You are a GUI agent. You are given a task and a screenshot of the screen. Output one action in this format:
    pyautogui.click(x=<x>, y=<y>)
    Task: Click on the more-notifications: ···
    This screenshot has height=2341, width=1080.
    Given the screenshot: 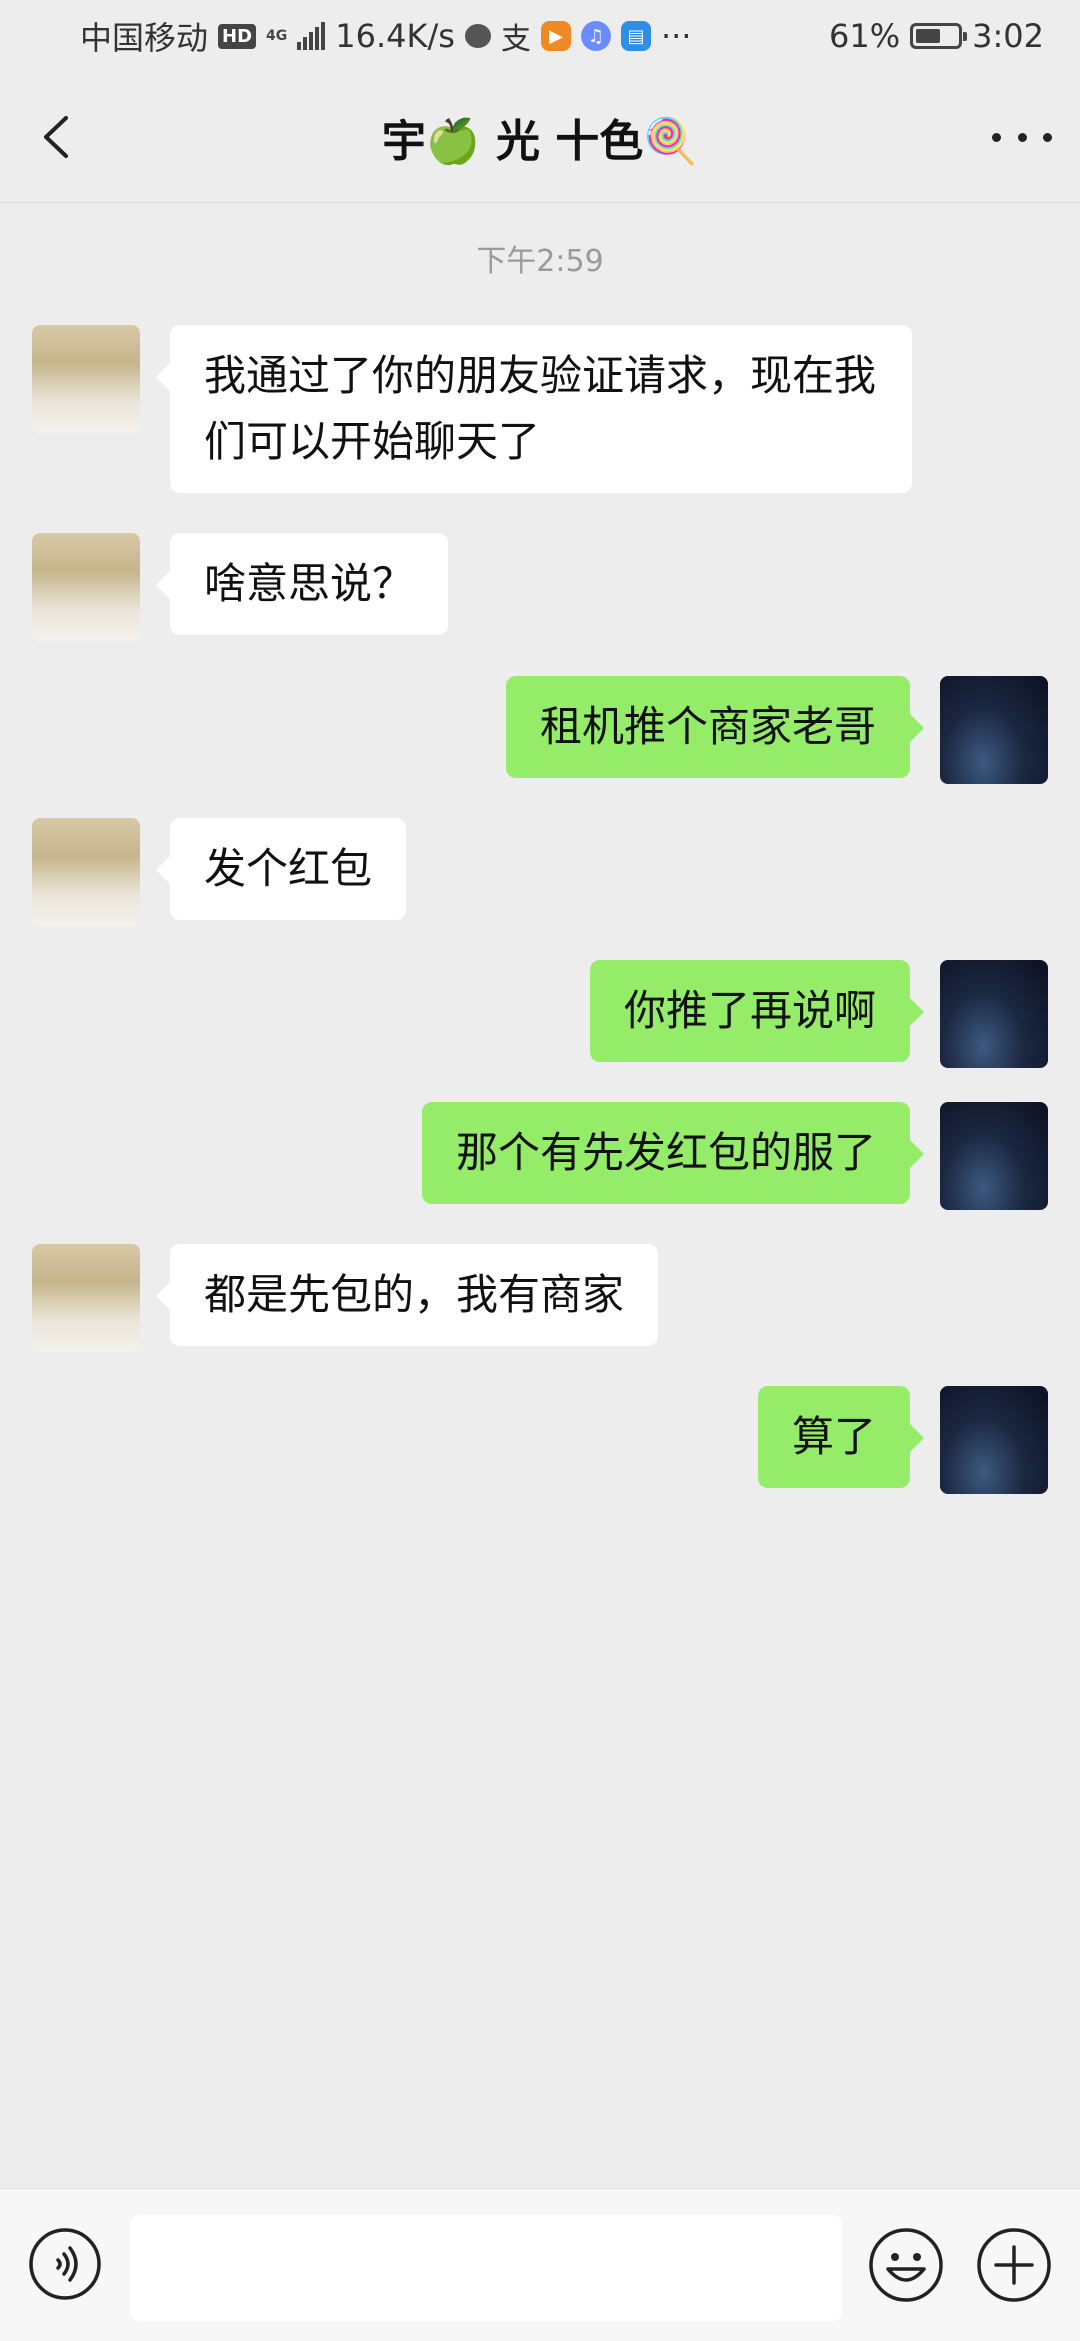 What is the action you would take?
    pyautogui.click(x=676, y=36)
    